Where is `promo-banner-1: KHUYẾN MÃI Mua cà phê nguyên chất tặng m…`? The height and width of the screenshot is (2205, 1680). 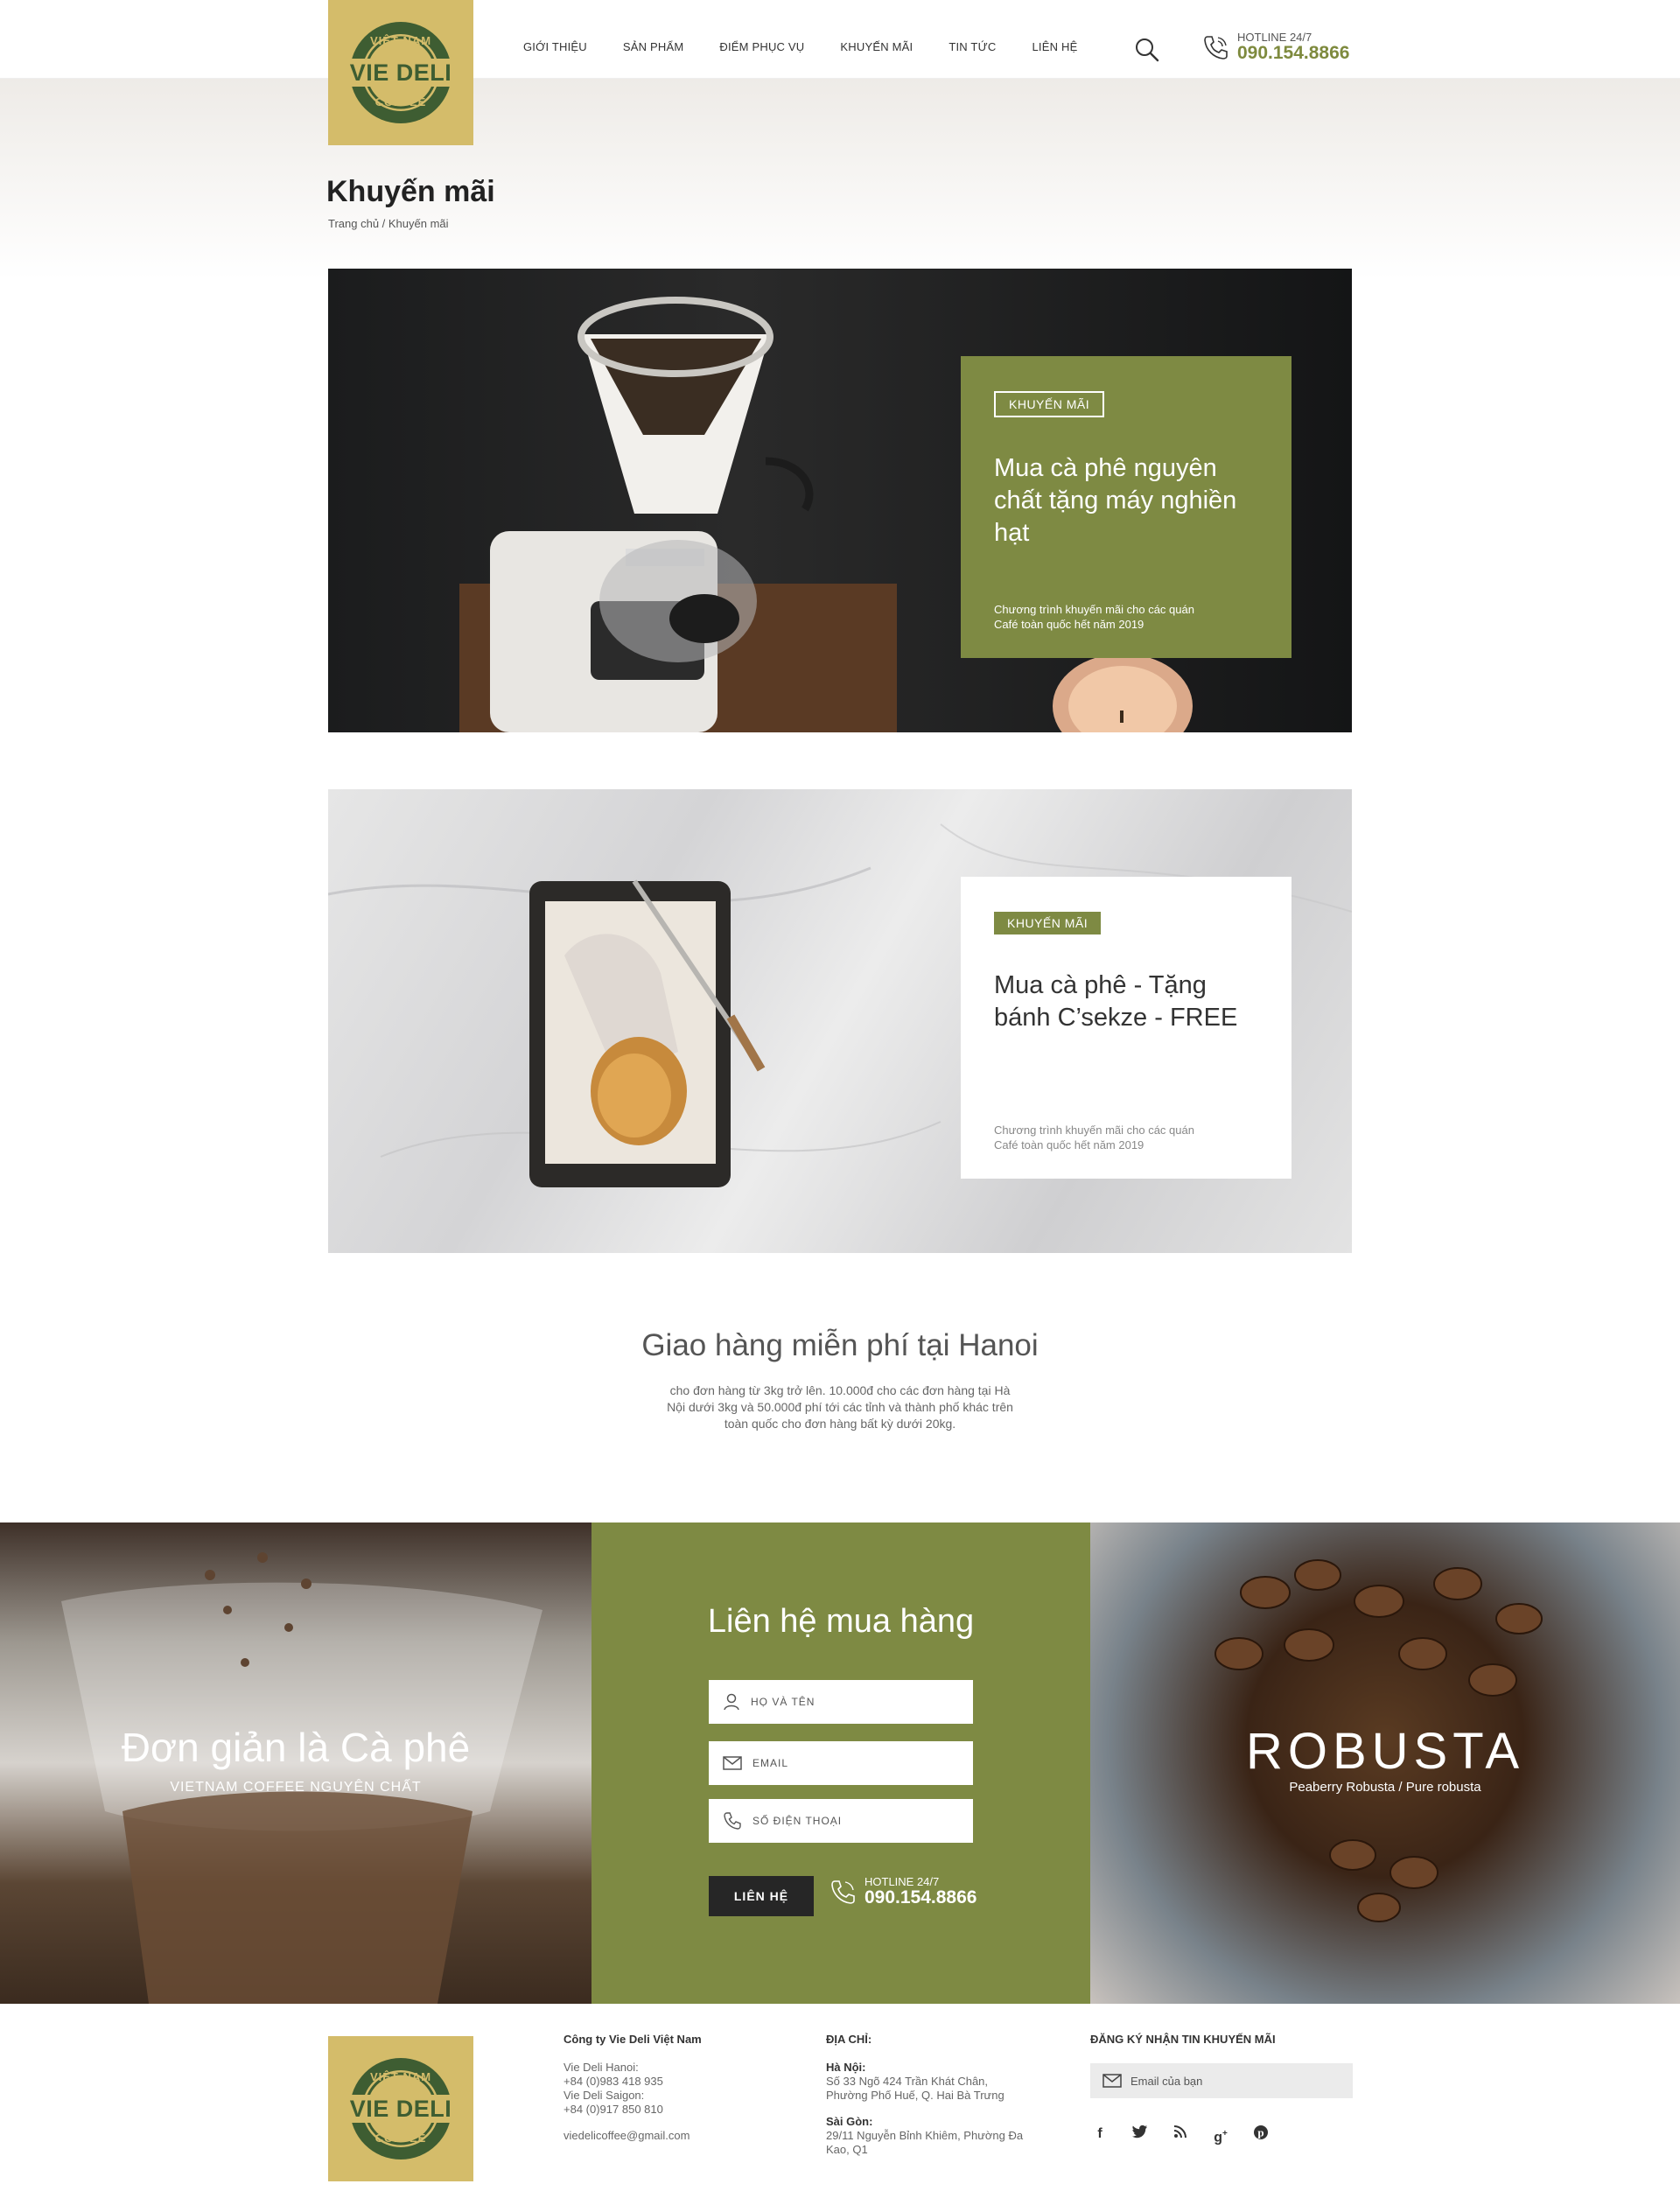 promo-banner-1: KHUYẾN MÃI Mua cà phê nguyên chất tặng m… is located at coordinates (840, 500).